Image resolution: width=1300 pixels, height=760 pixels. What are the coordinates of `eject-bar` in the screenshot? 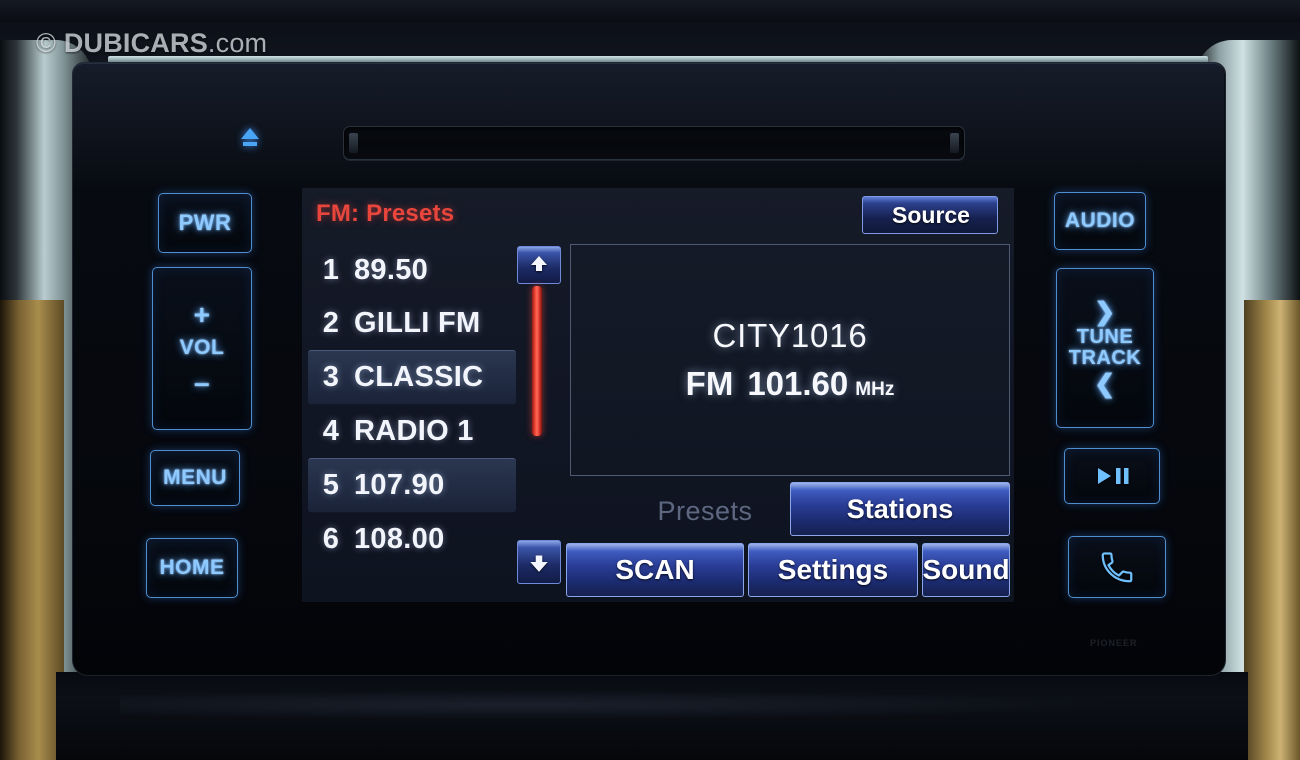 It's located at (250, 144).